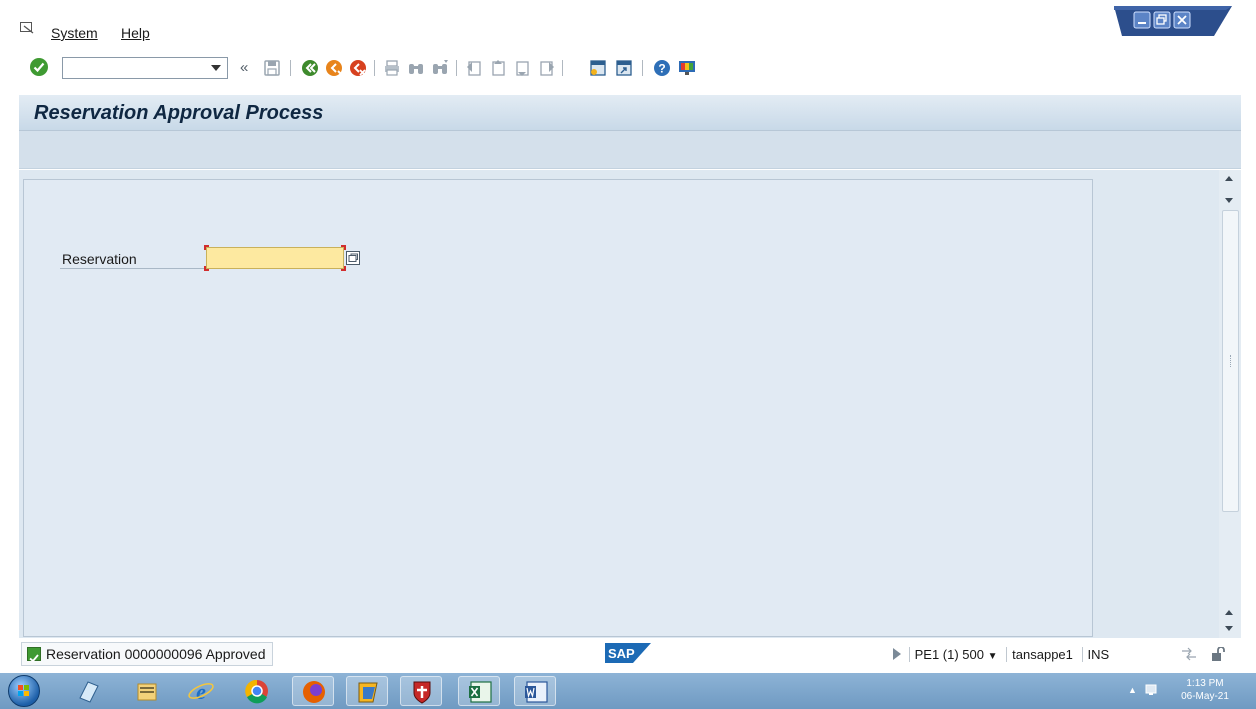 The width and height of the screenshot is (1256, 709). Describe the element at coordinates (27, 28) in the screenshot. I see `menu-expand-icon` at that location.